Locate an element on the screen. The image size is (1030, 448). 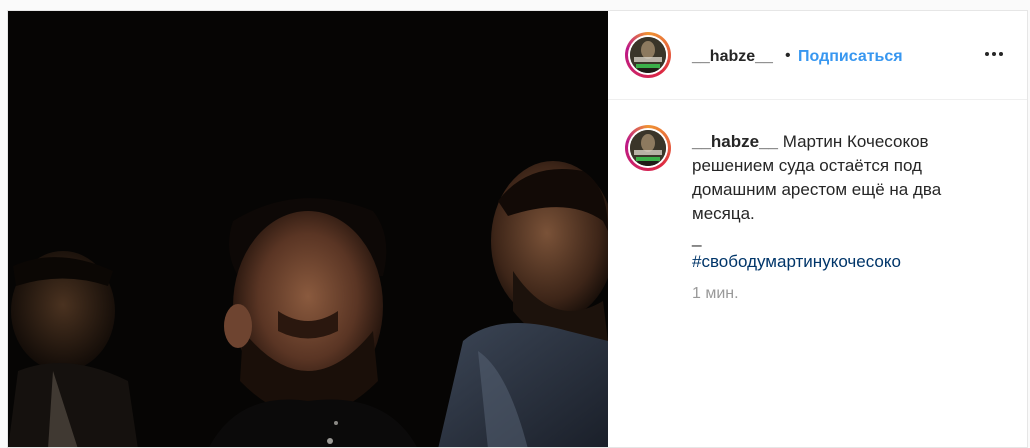
header-username: __habze__ is located at coordinates (732, 57).